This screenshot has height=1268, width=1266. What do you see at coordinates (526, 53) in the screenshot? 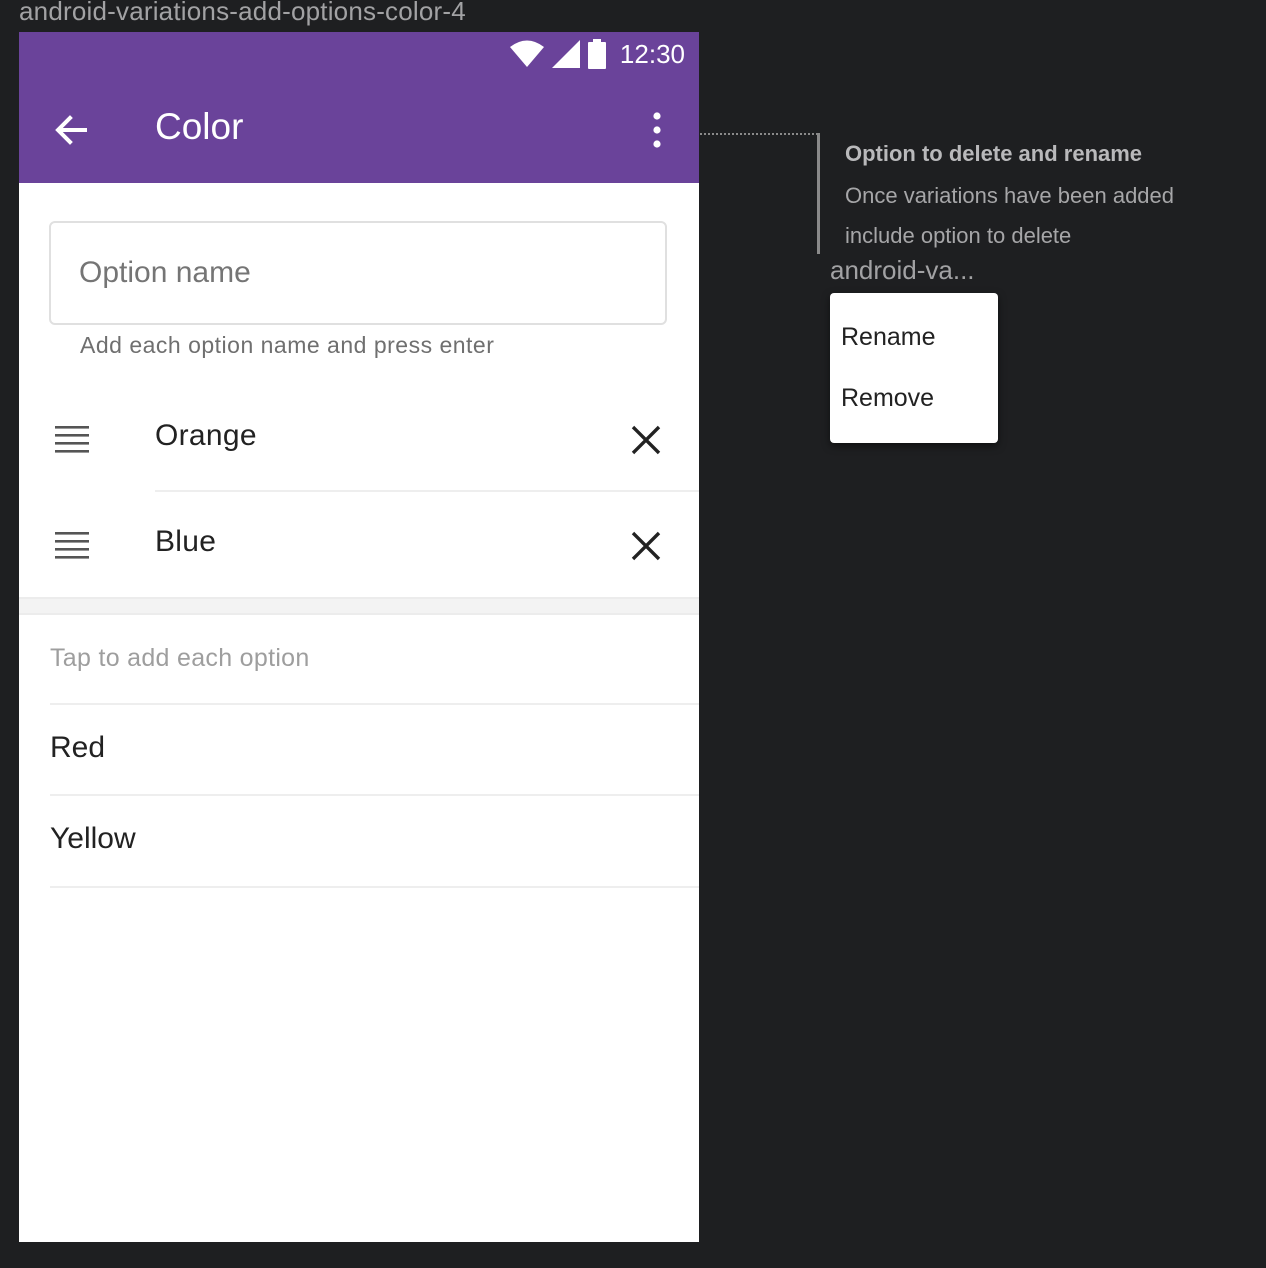
I see `wifi-icon` at bounding box center [526, 53].